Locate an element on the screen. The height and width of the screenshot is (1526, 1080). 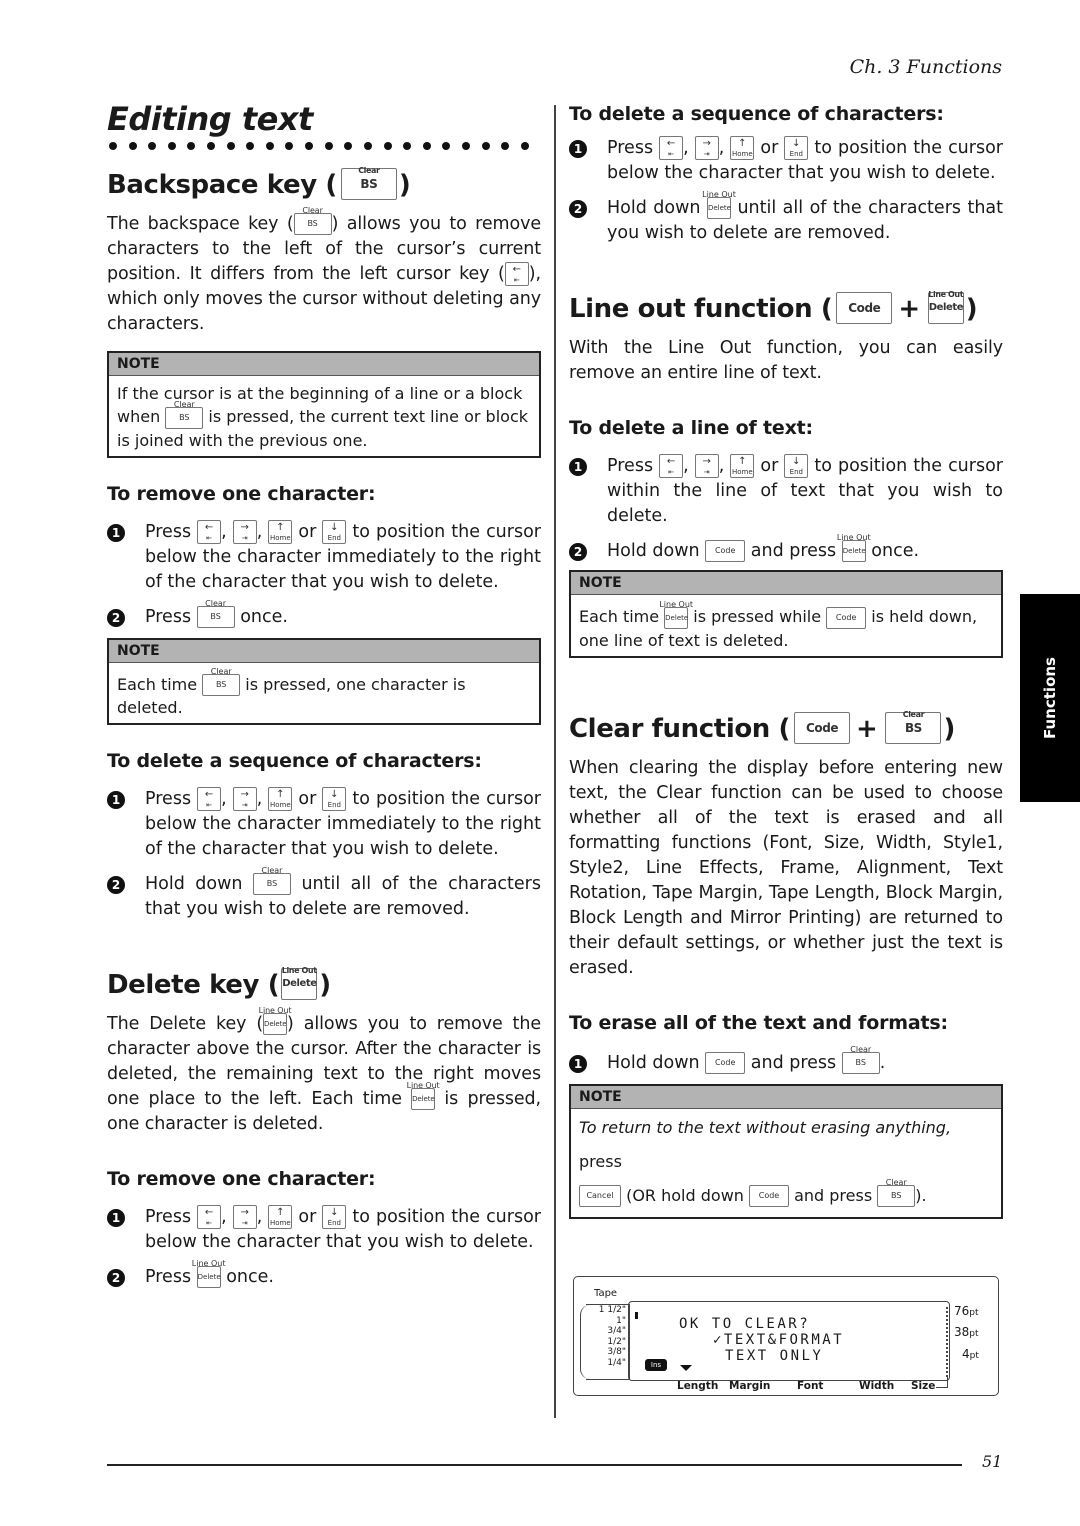
label-font: Font is located at coordinates (810, 1386).